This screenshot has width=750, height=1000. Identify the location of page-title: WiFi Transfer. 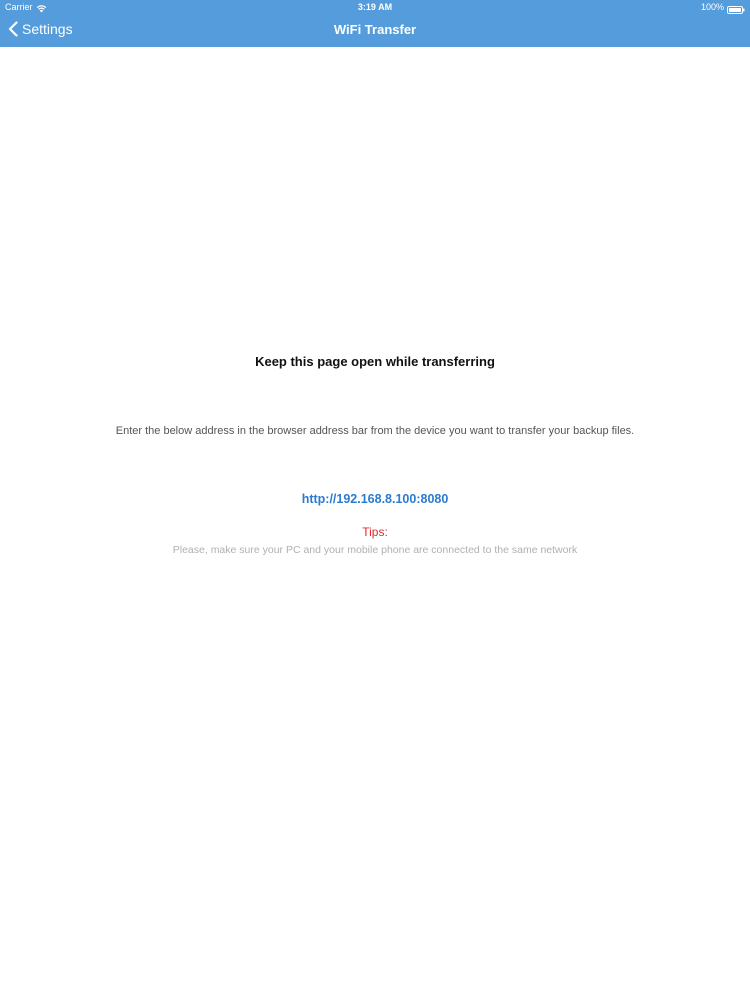
(375, 29).